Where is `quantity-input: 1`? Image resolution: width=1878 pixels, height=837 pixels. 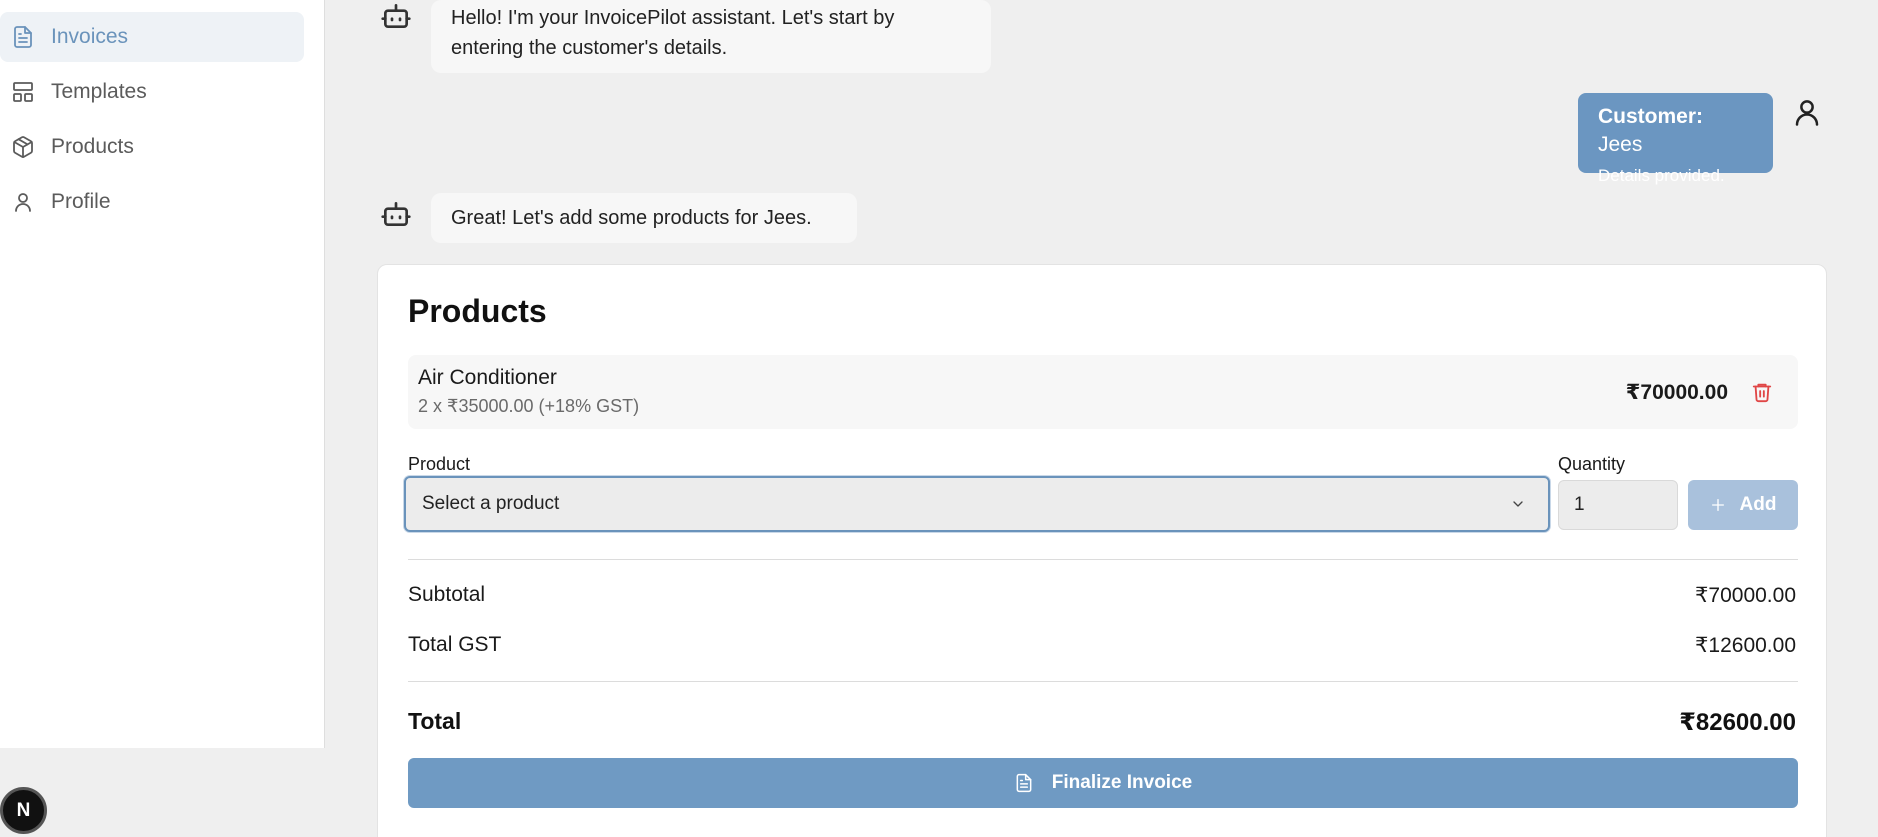
quantity-input: 1 is located at coordinates (1618, 505).